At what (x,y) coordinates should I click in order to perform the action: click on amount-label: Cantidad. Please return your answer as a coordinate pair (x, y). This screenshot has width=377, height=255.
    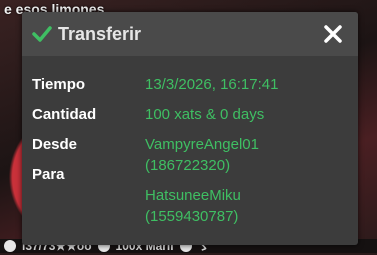
    Looking at the image, I should click on (64, 114).